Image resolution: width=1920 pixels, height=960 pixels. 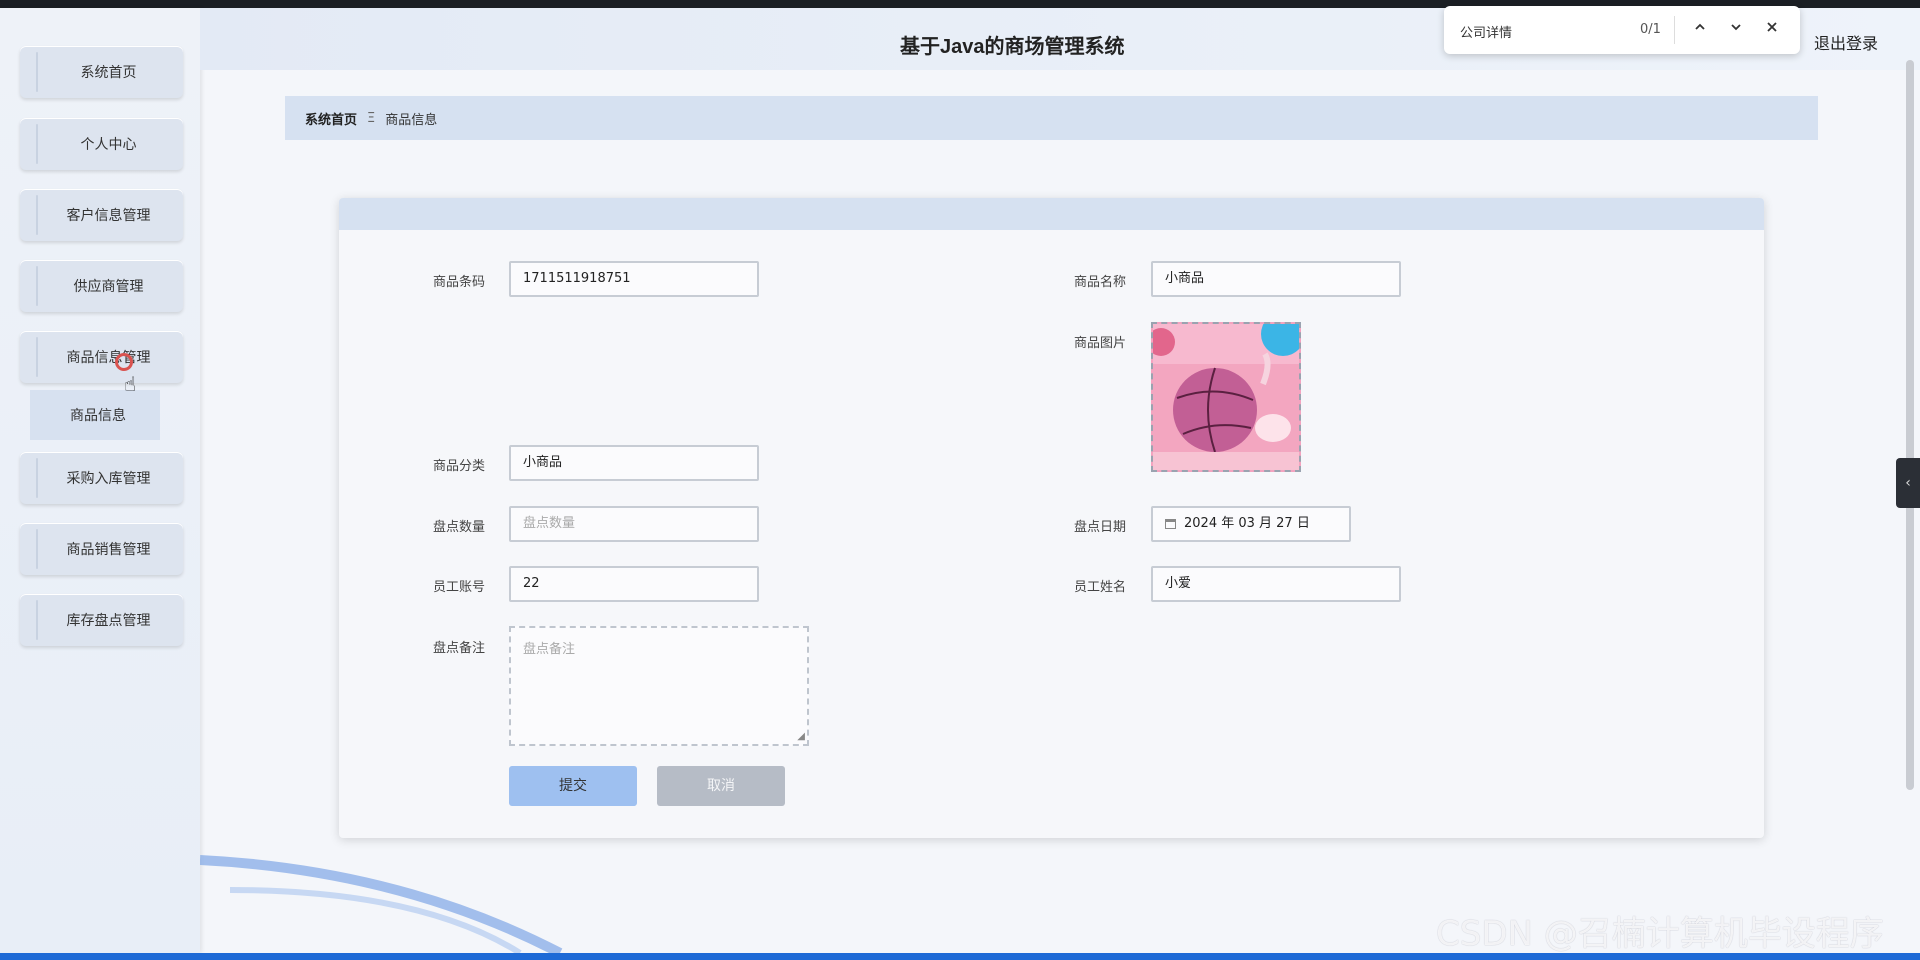 I want to click on sidebar-item-suppliers: 供应商管理, so click(x=101, y=286).